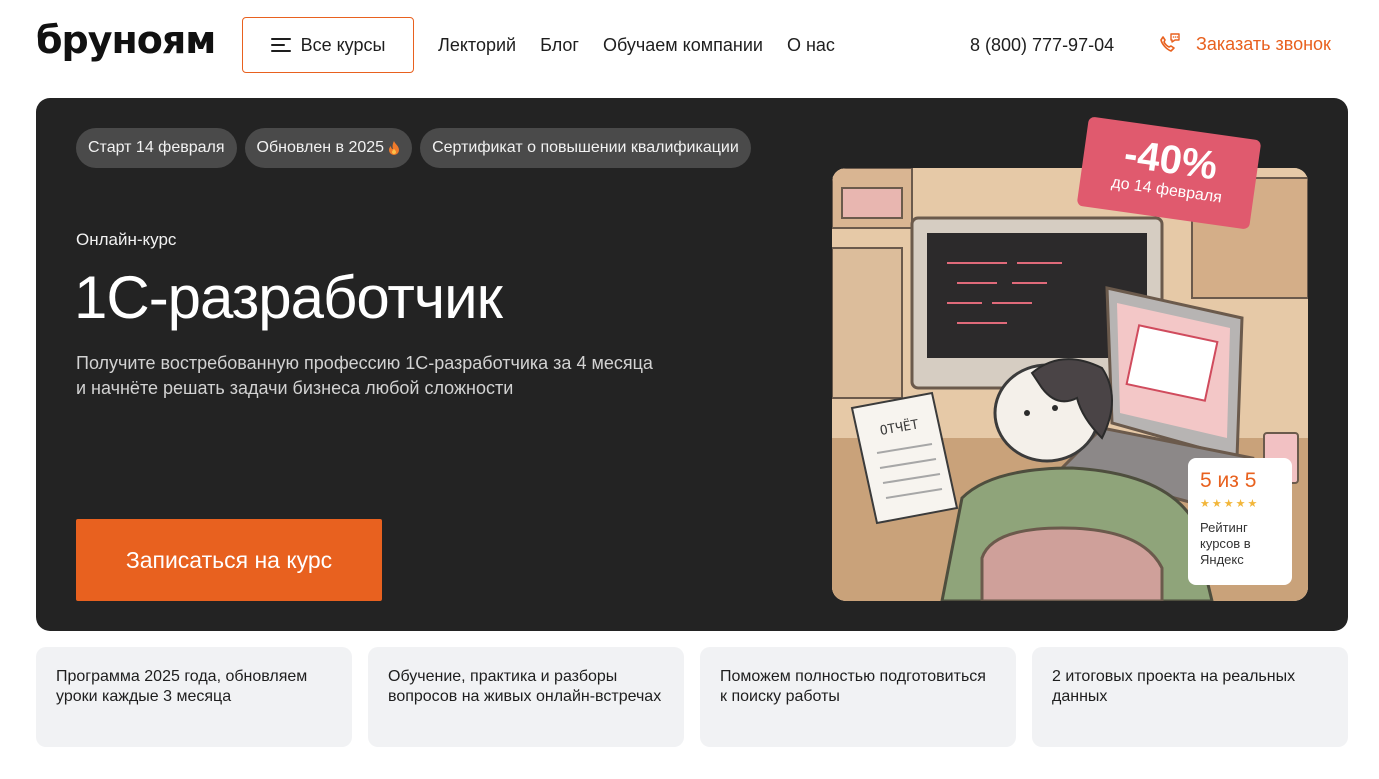  I want to click on rating-card: 5 из 5 ★★★★★ Рейтинг курсов в Яндекс, so click(1240, 521).